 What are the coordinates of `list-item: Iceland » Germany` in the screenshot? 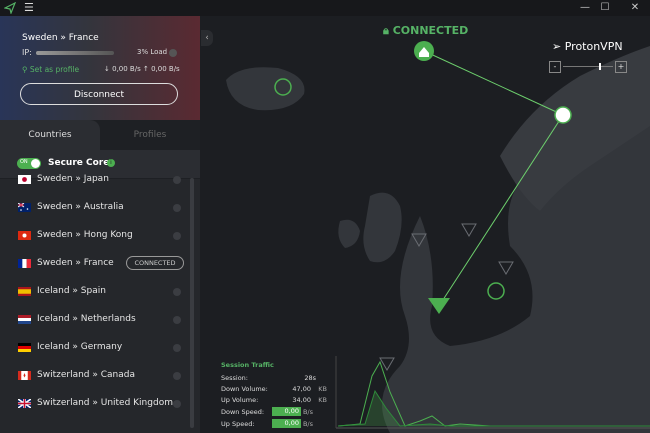 It's located at (95, 348).